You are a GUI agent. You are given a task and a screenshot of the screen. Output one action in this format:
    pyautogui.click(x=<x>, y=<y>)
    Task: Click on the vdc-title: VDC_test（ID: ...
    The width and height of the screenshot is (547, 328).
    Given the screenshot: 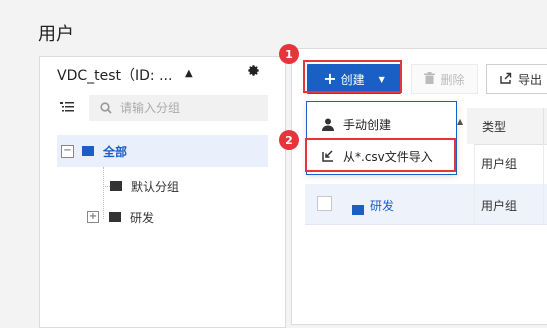 What is the action you would take?
    pyautogui.click(x=114, y=75)
    